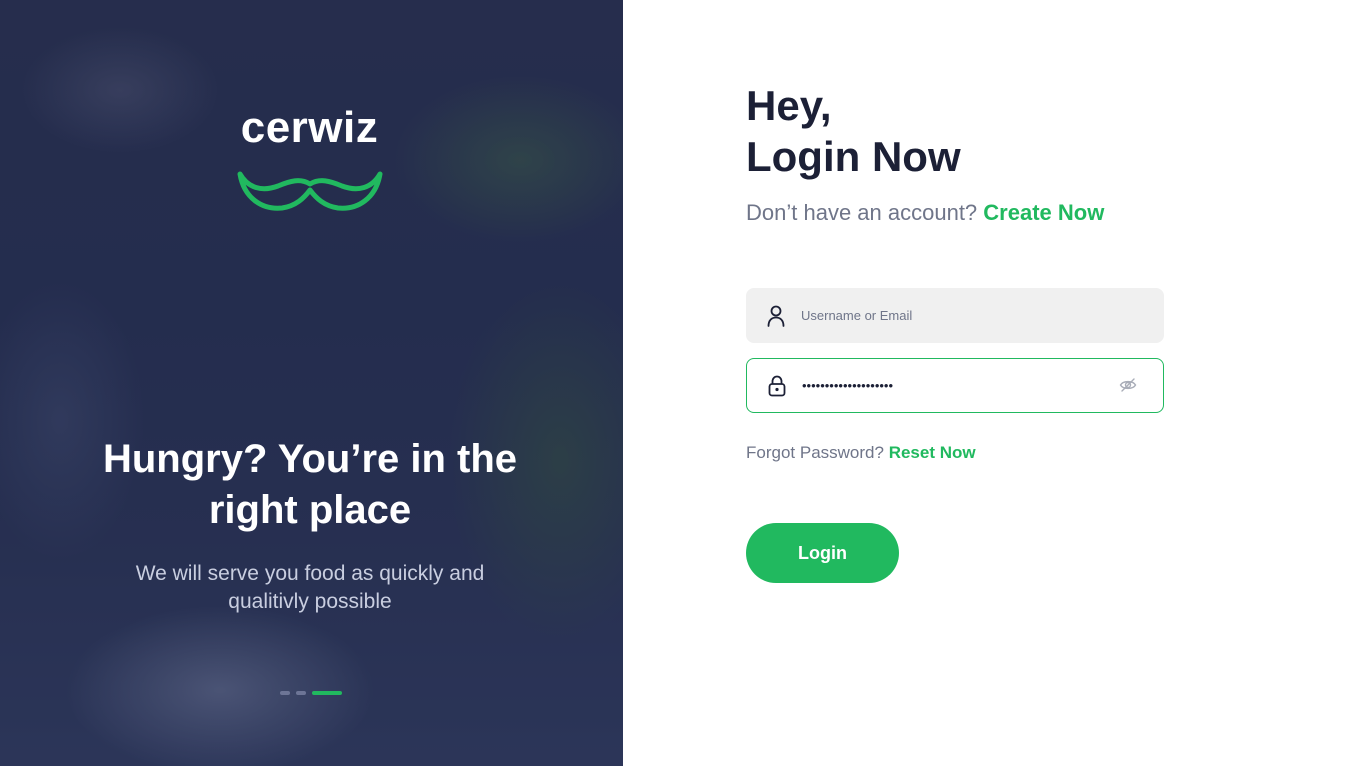 This screenshot has height=766, width=1362. What do you see at coordinates (310, 484) in the screenshot?
I see `hero-tagline: Hungry? You’re in the right place` at bounding box center [310, 484].